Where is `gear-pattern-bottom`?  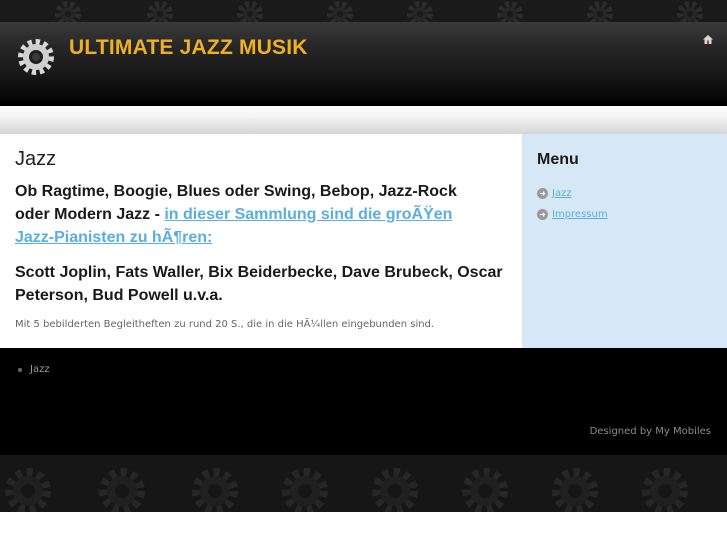 gear-pattern-bottom is located at coordinates (363, 483).